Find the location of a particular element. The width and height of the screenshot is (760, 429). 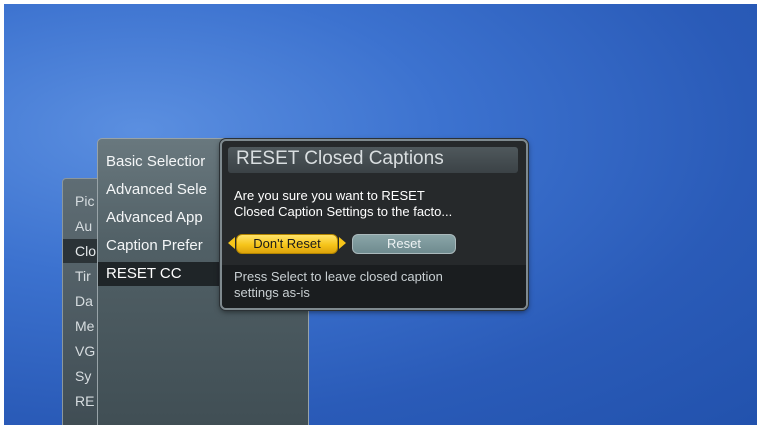

cc-item-caption-preferences: Caption Prefer is located at coordinates (154, 246).